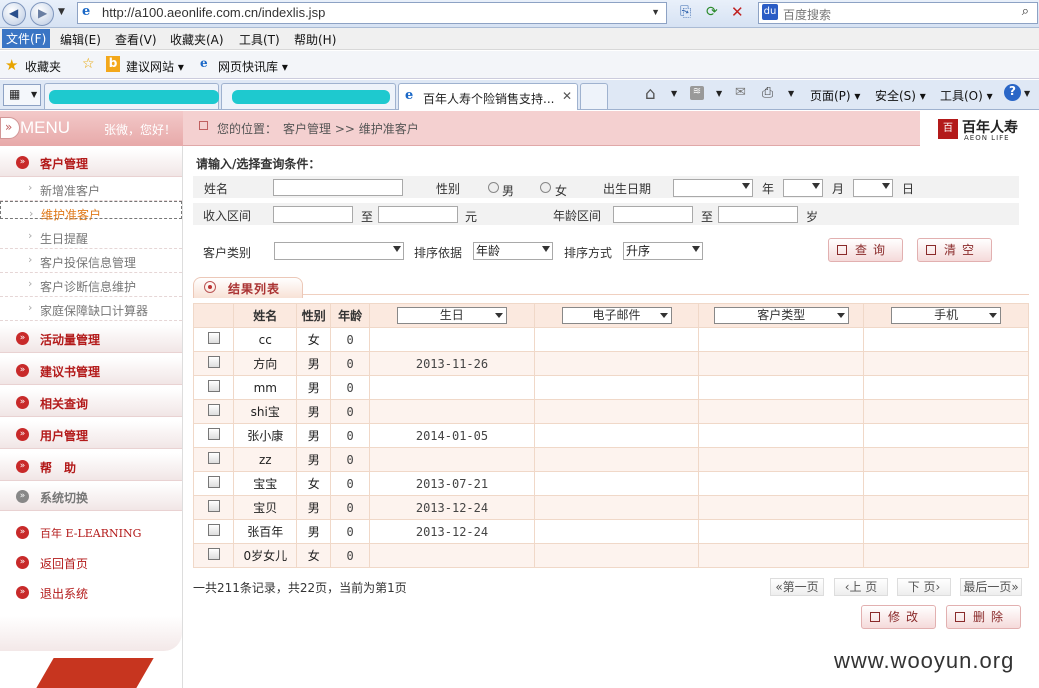  What do you see at coordinates (803, 188) in the screenshot?
I see `birth-month-select` at bounding box center [803, 188].